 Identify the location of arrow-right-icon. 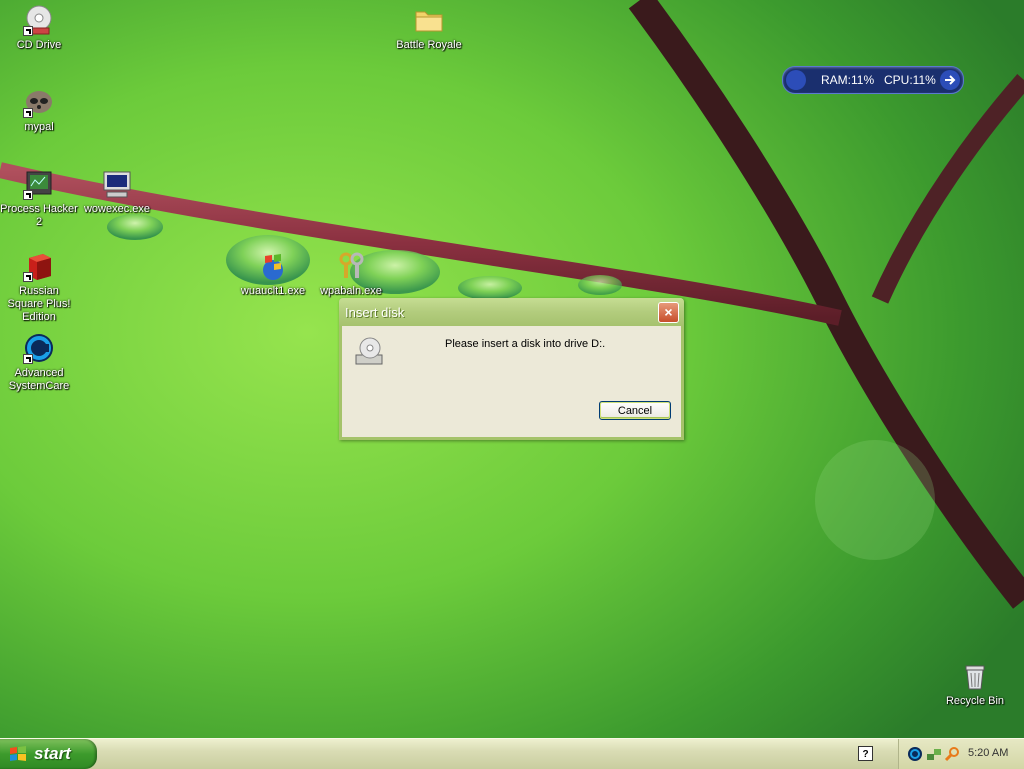
(950, 80).